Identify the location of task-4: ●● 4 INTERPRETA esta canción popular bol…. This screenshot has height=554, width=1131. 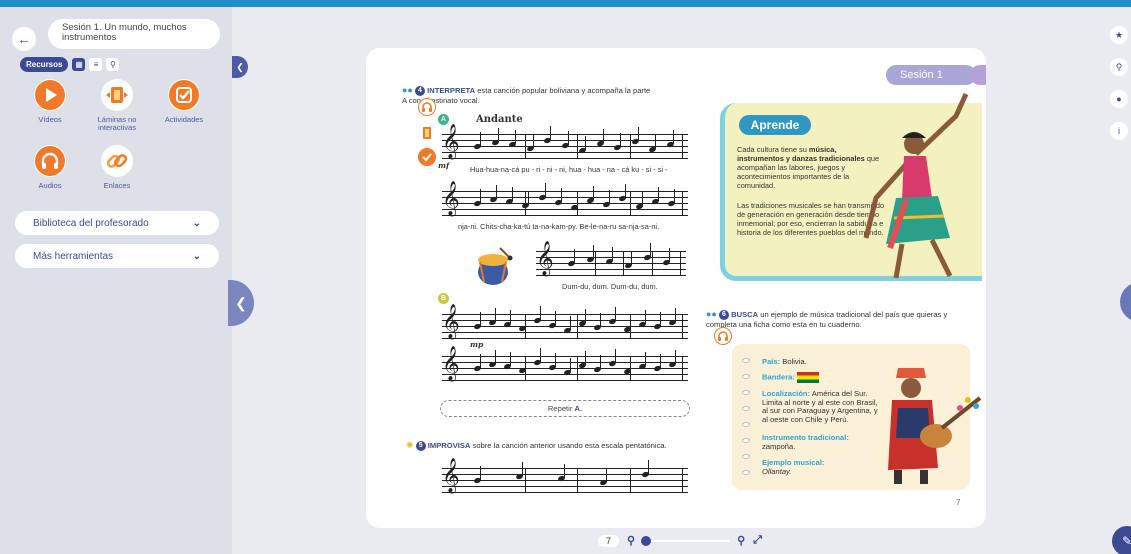
(527, 96).